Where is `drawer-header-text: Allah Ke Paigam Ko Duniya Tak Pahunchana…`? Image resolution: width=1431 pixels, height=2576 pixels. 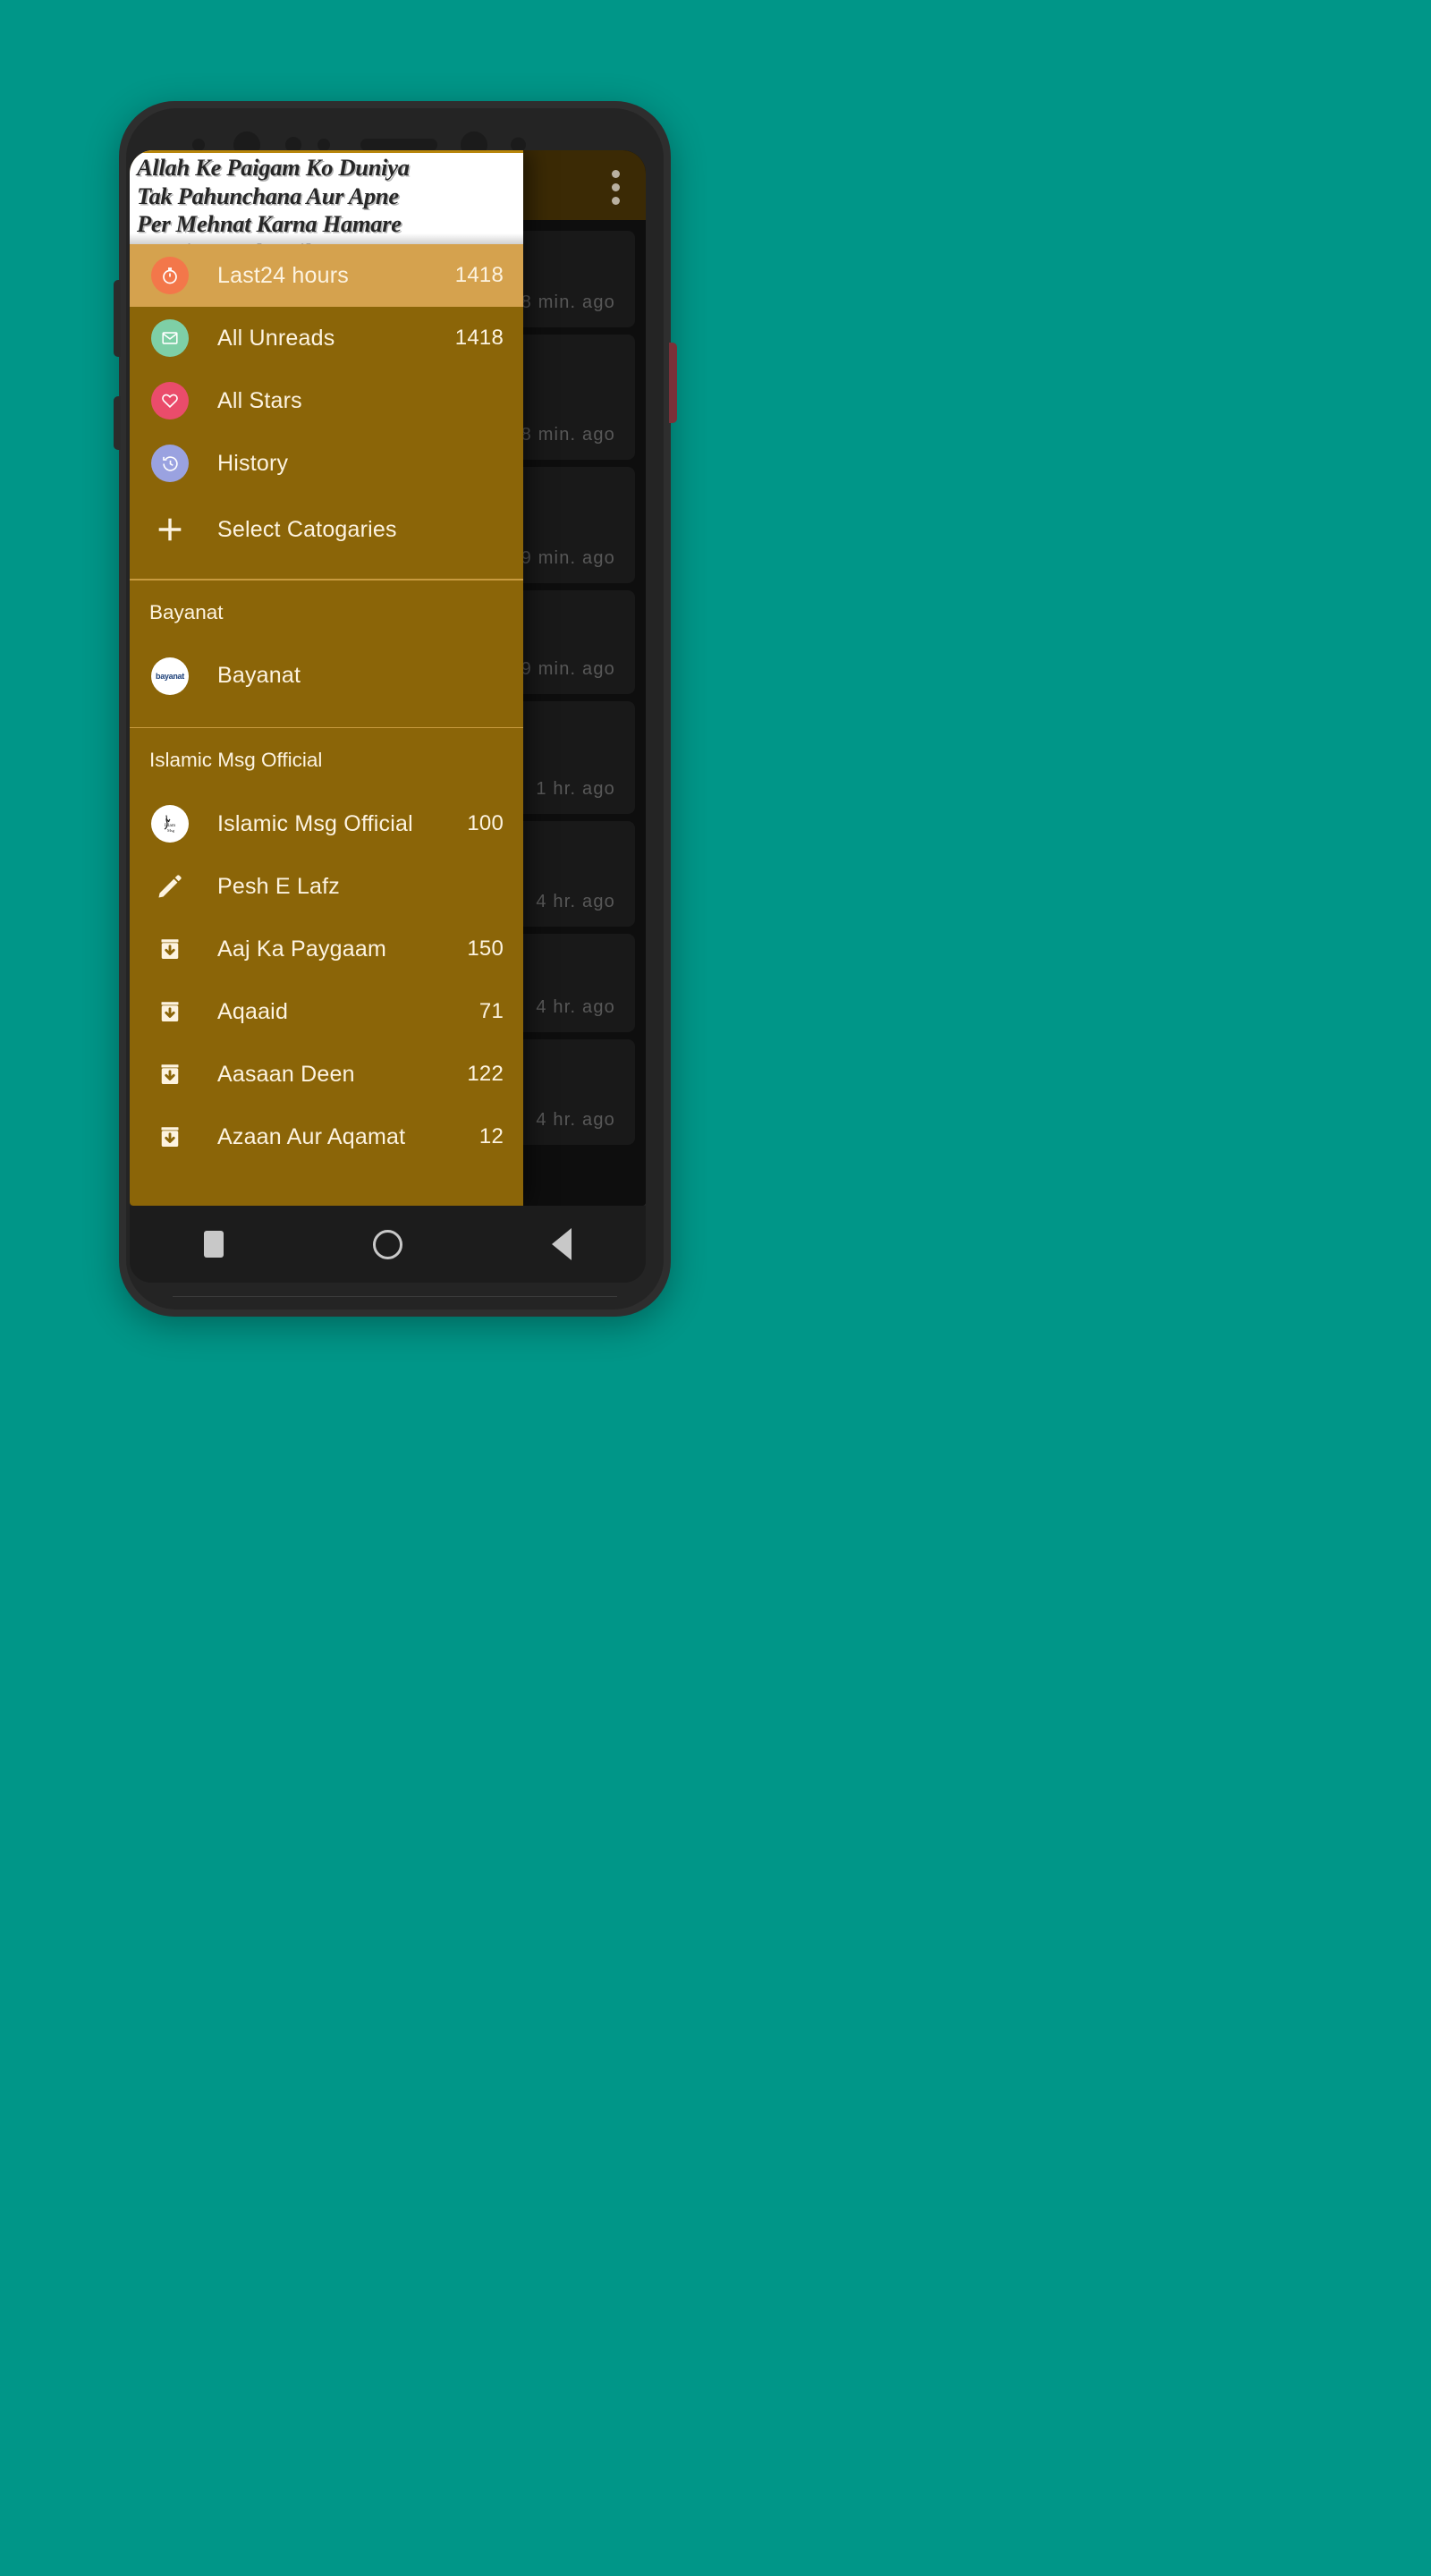
drawer-header-text: Allah Ke Paigam Ko Duniya Tak Pahunchana… is located at coordinates (274, 199).